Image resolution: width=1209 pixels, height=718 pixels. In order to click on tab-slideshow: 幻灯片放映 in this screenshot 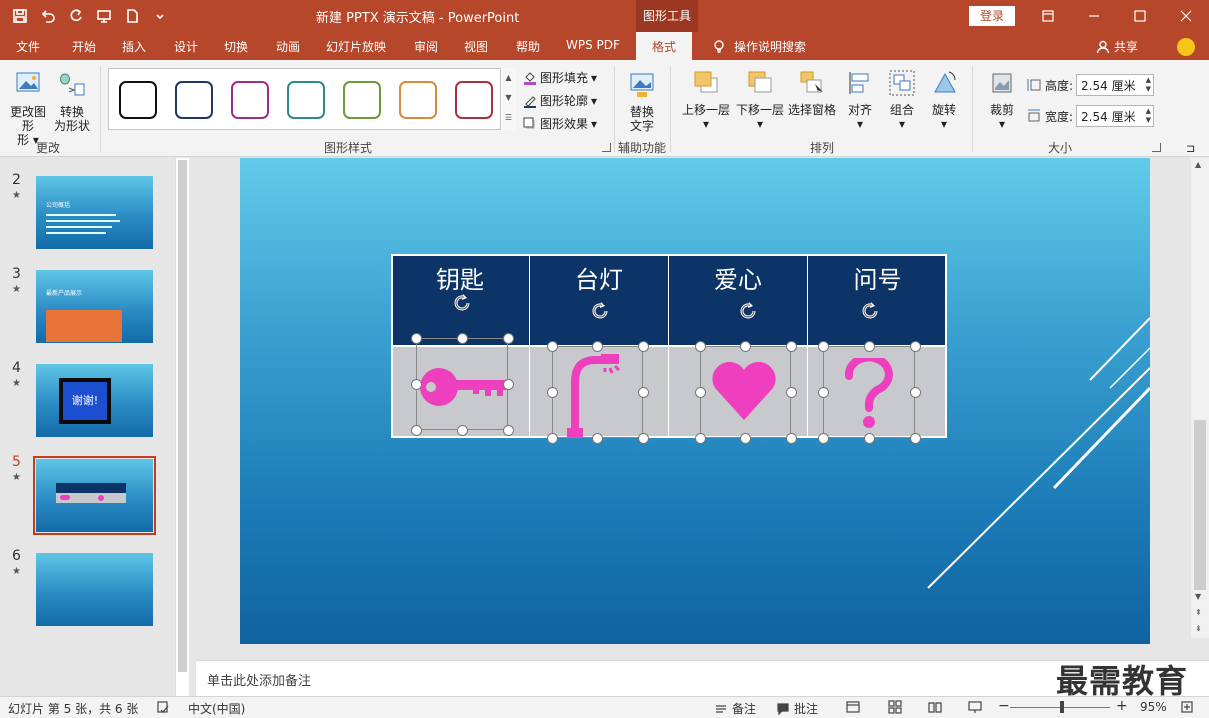, I will do `click(356, 46)`.